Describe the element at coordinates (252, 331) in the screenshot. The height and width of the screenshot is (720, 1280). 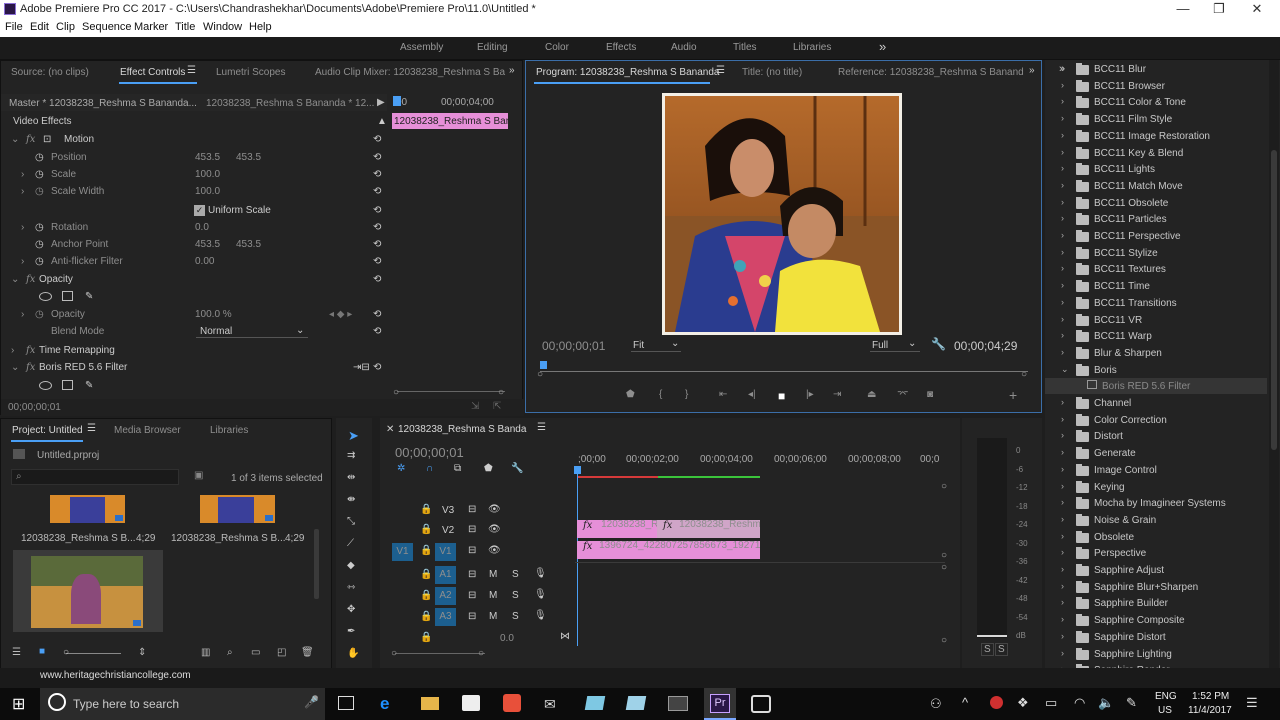
I see `blend-mode-dropdown: Normal ⌄` at that location.